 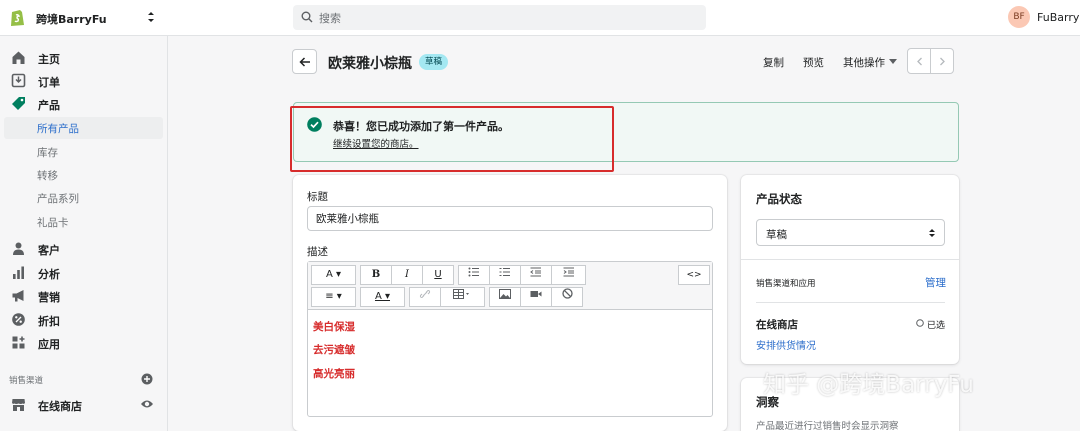 I want to click on online-store-channel: 在线商店, so click(x=777, y=325).